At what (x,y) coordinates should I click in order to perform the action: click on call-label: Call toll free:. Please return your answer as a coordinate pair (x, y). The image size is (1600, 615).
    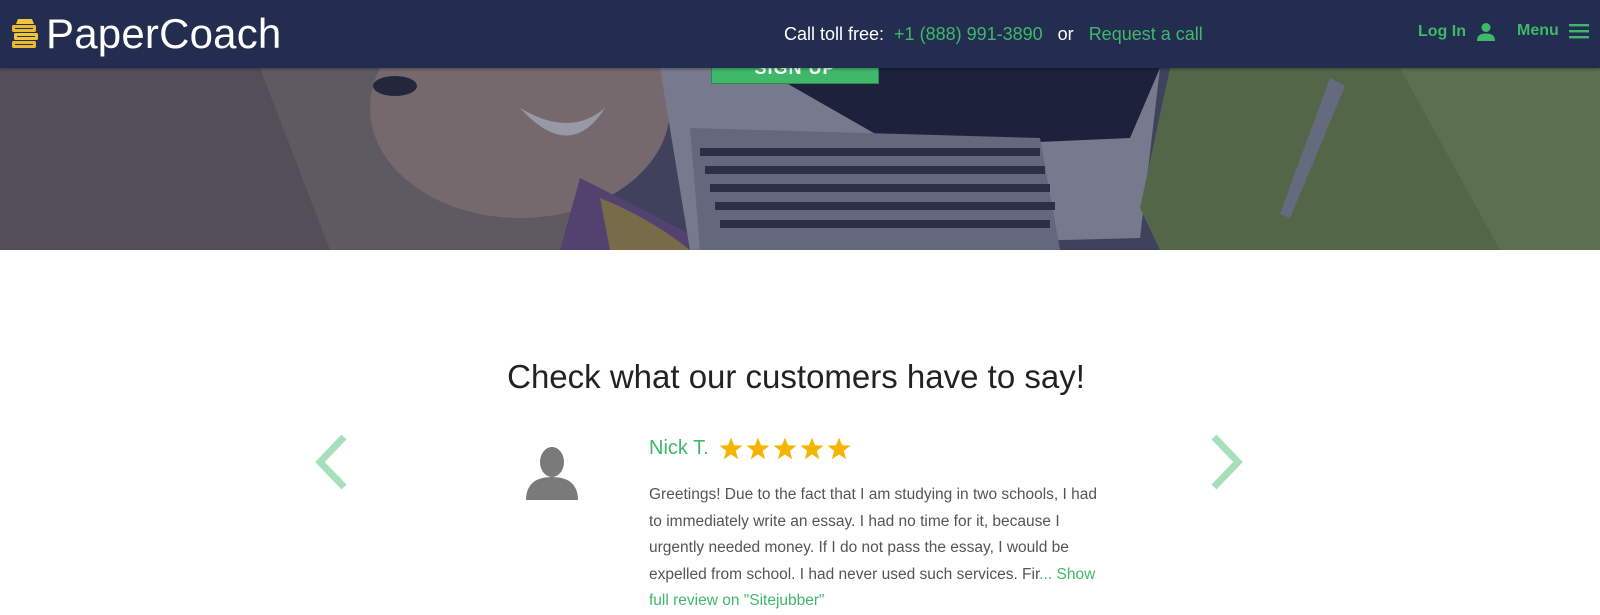
    Looking at the image, I should click on (834, 34).